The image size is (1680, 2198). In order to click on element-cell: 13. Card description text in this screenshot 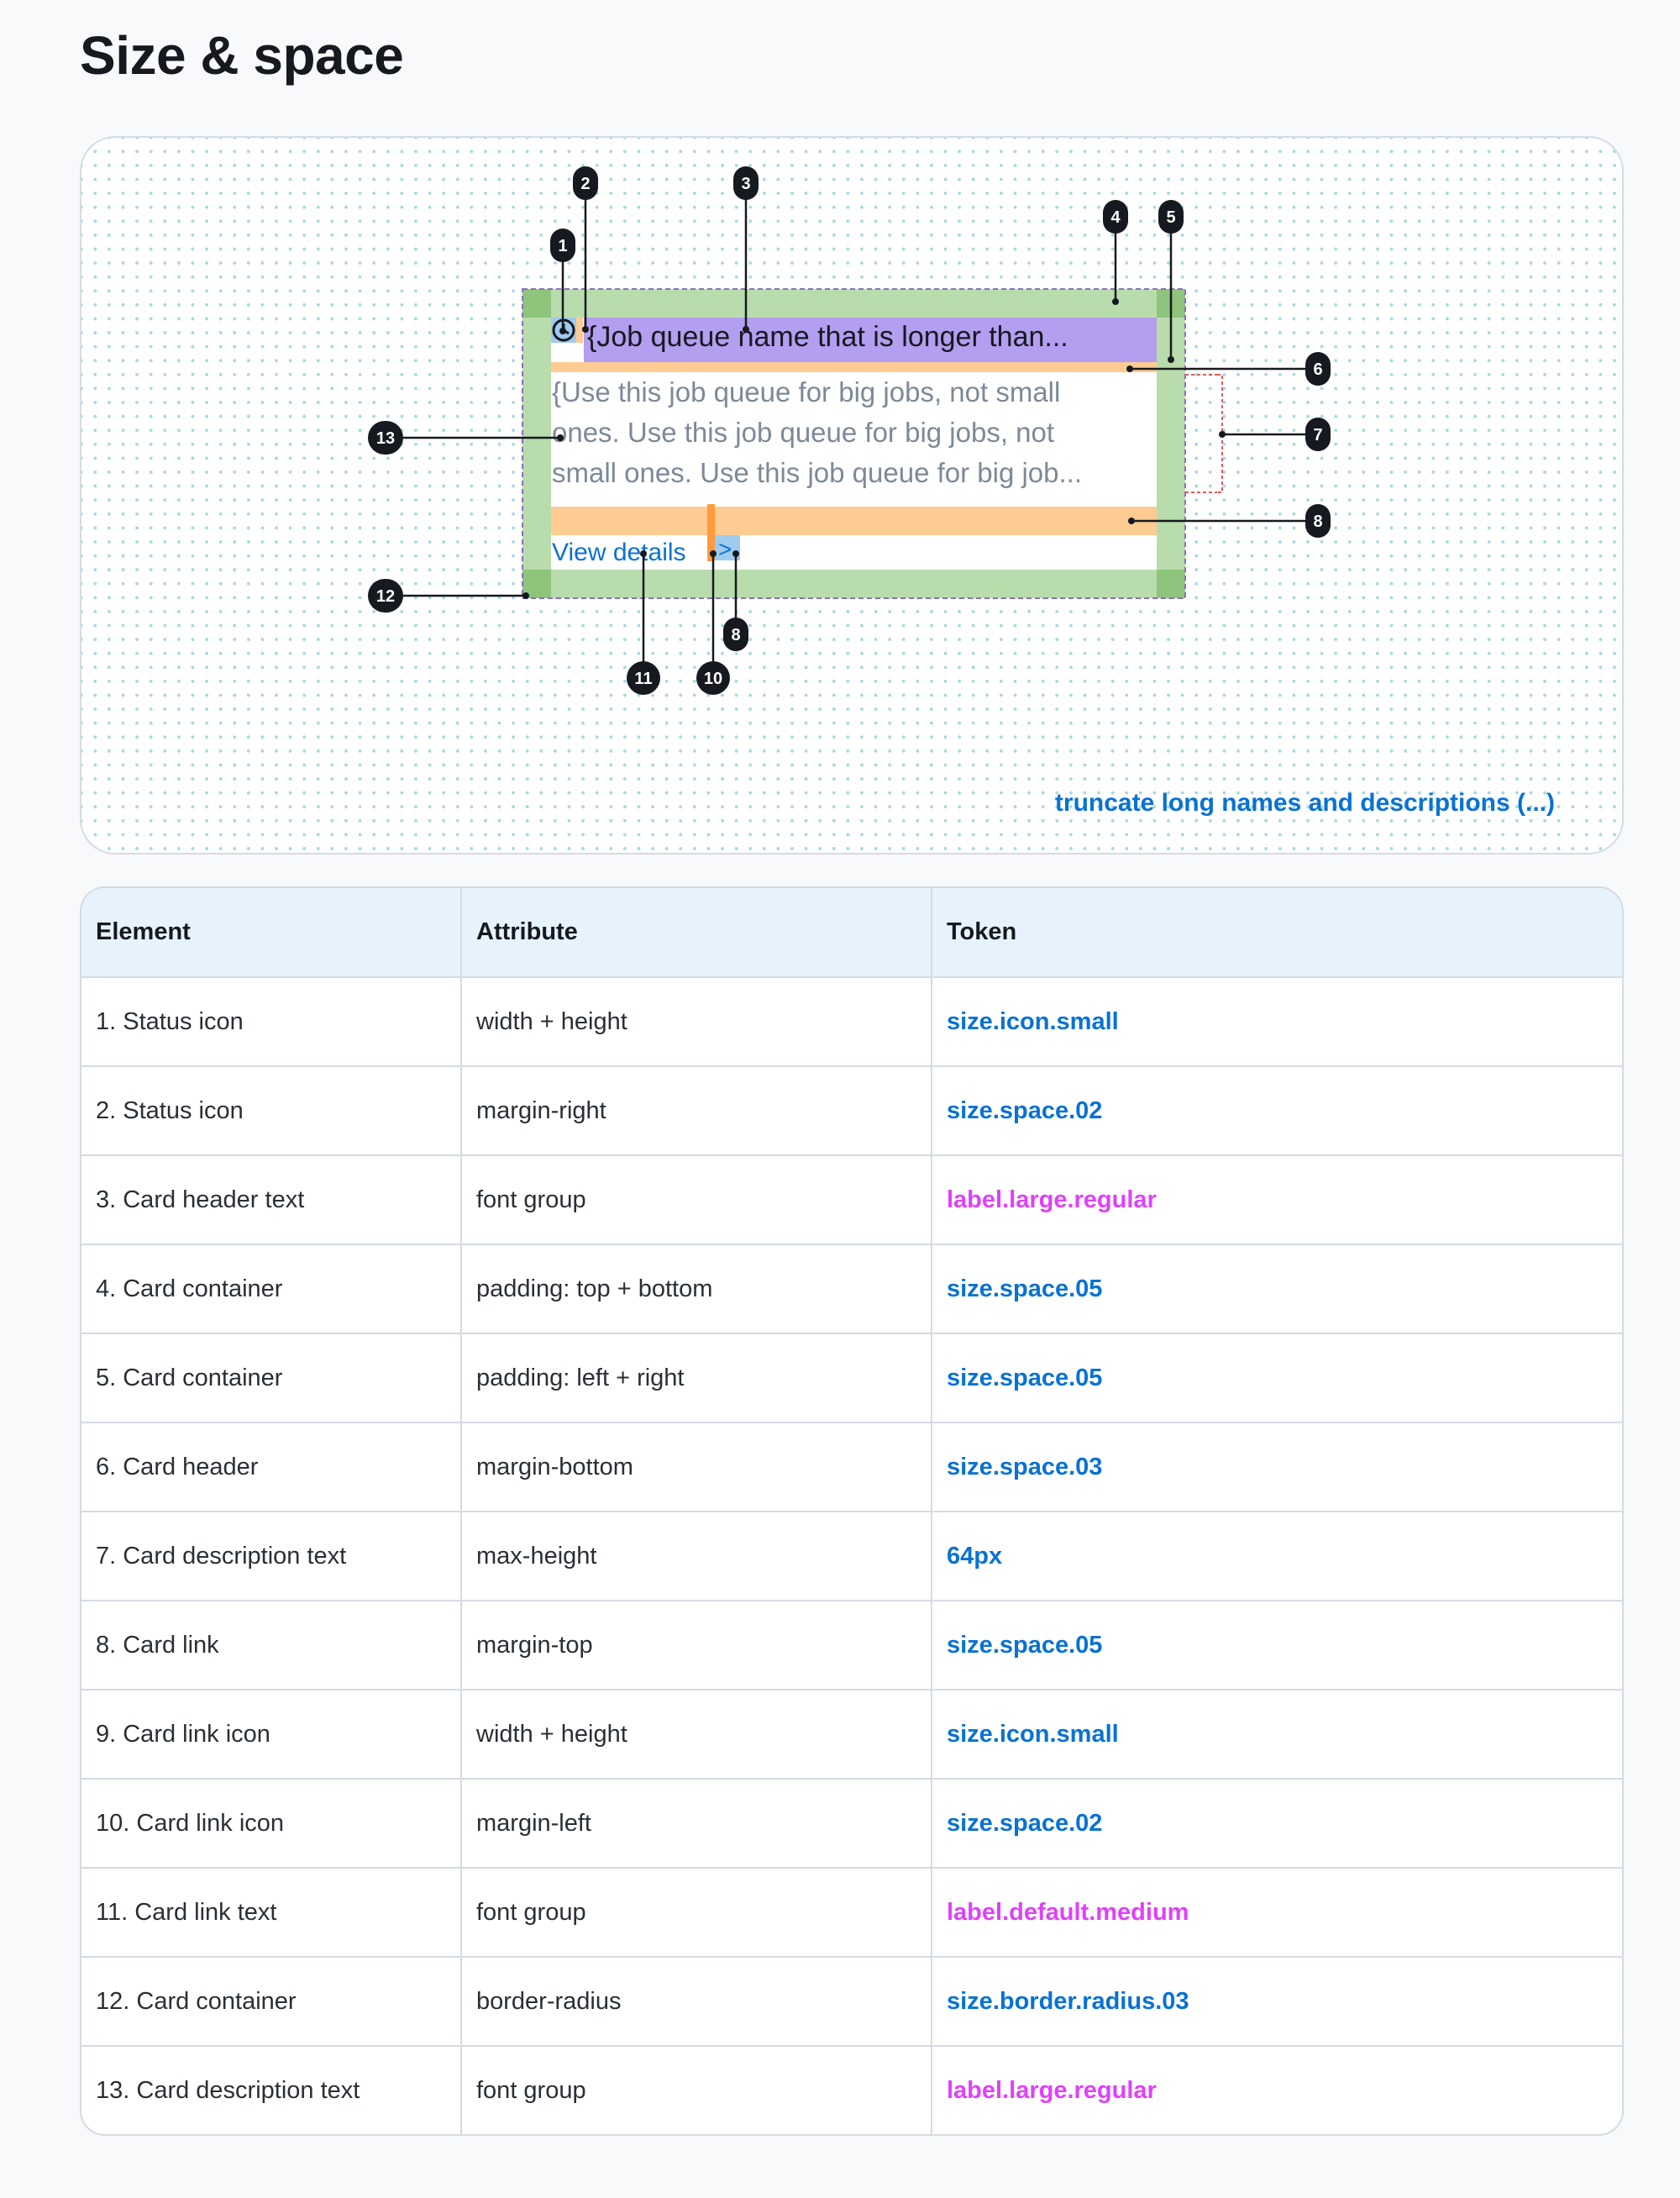, I will do `click(271, 2090)`.